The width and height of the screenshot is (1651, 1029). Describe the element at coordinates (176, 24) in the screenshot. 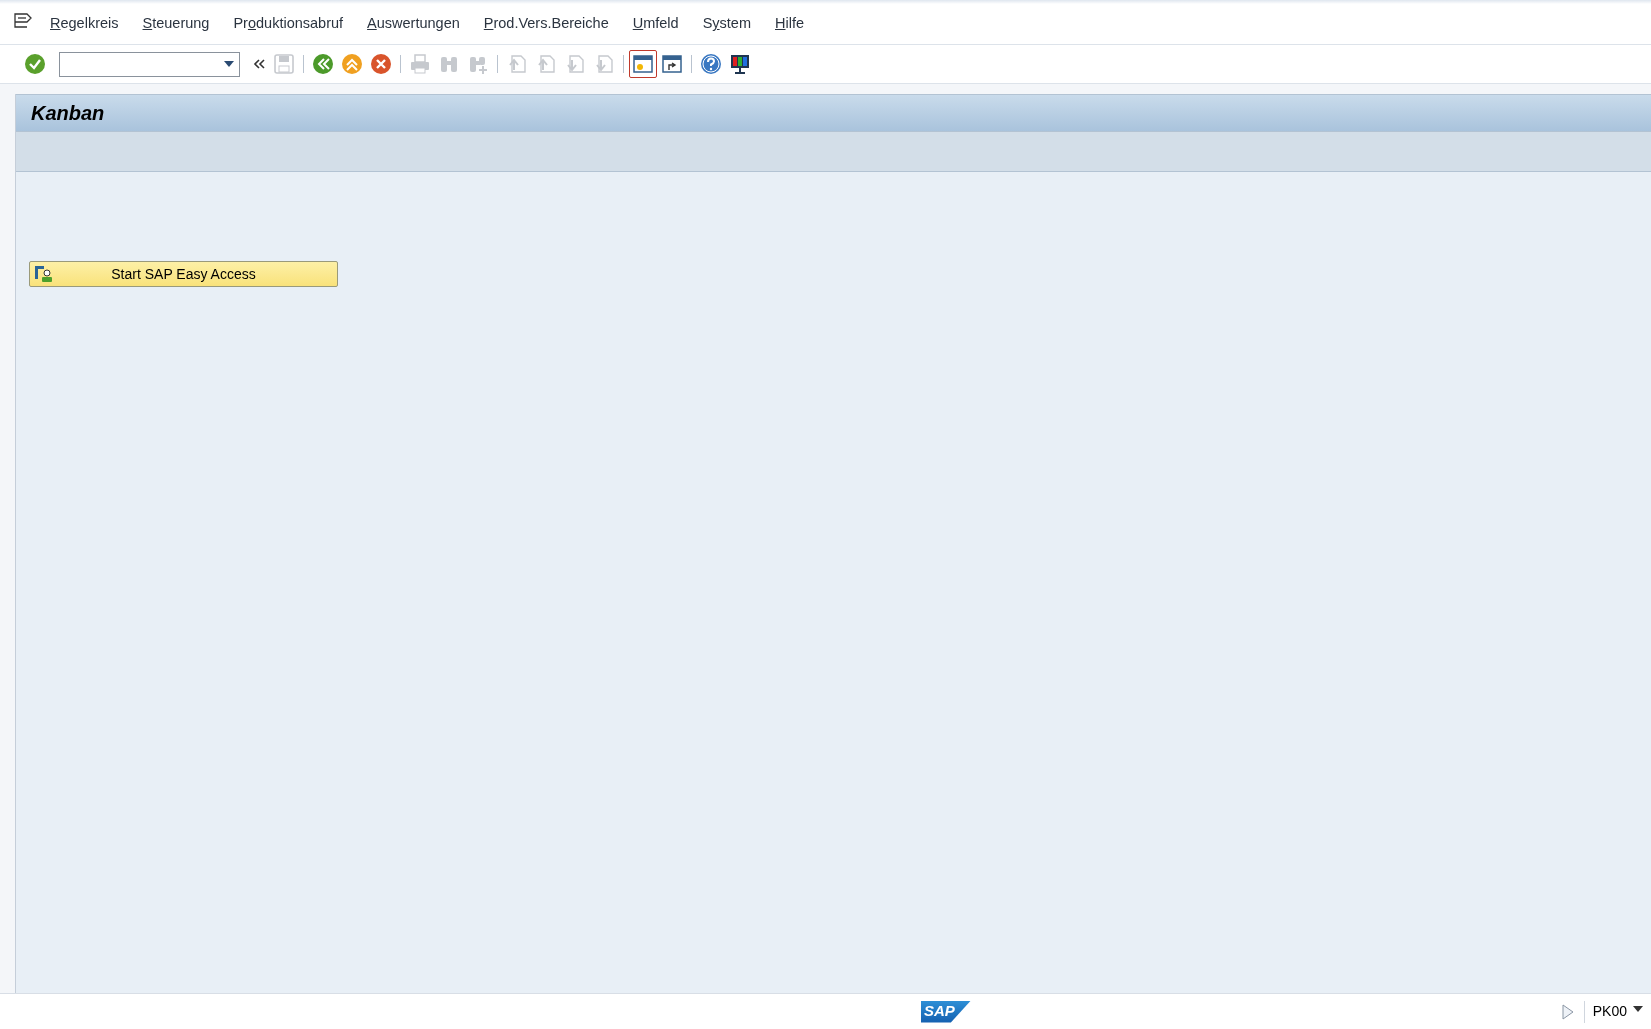

I see `menu-item: Steuerung` at that location.